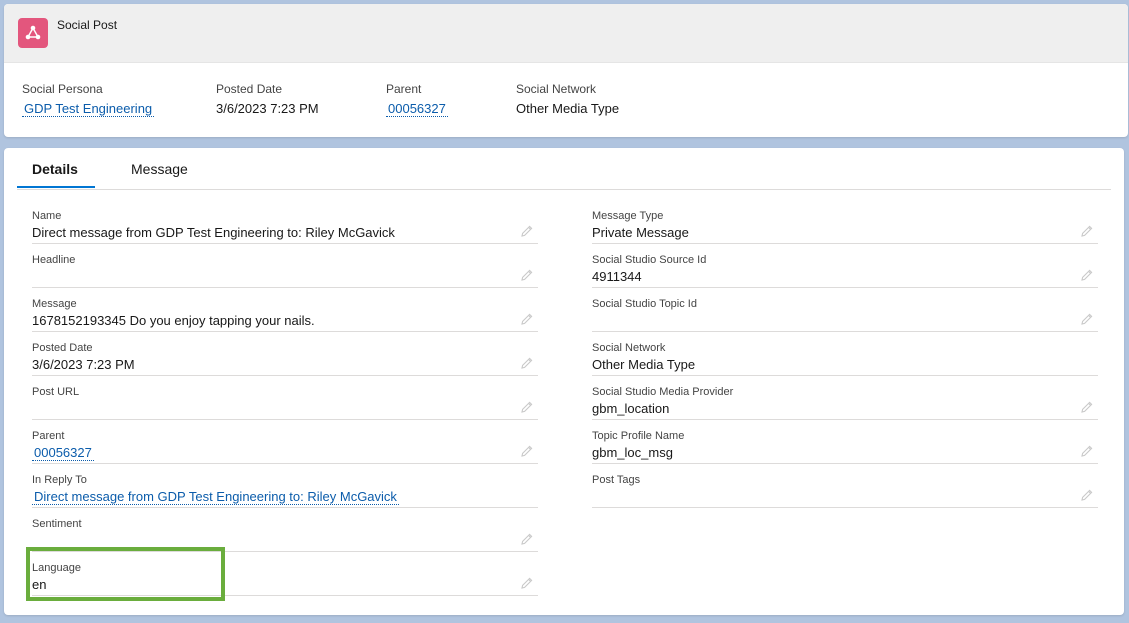  Describe the element at coordinates (62, 89) in the screenshot. I see `highlight-label: Social Persona` at that location.